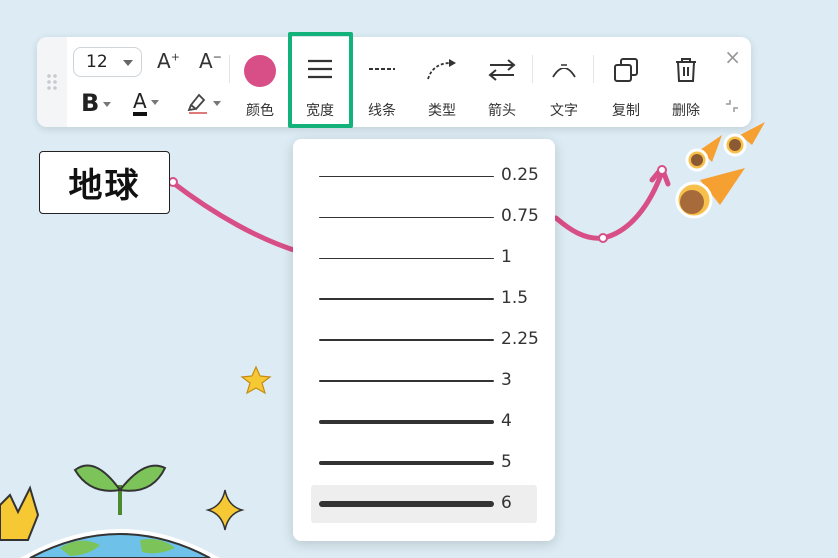  I want to click on width-option: 0.75, so click(425, 217).